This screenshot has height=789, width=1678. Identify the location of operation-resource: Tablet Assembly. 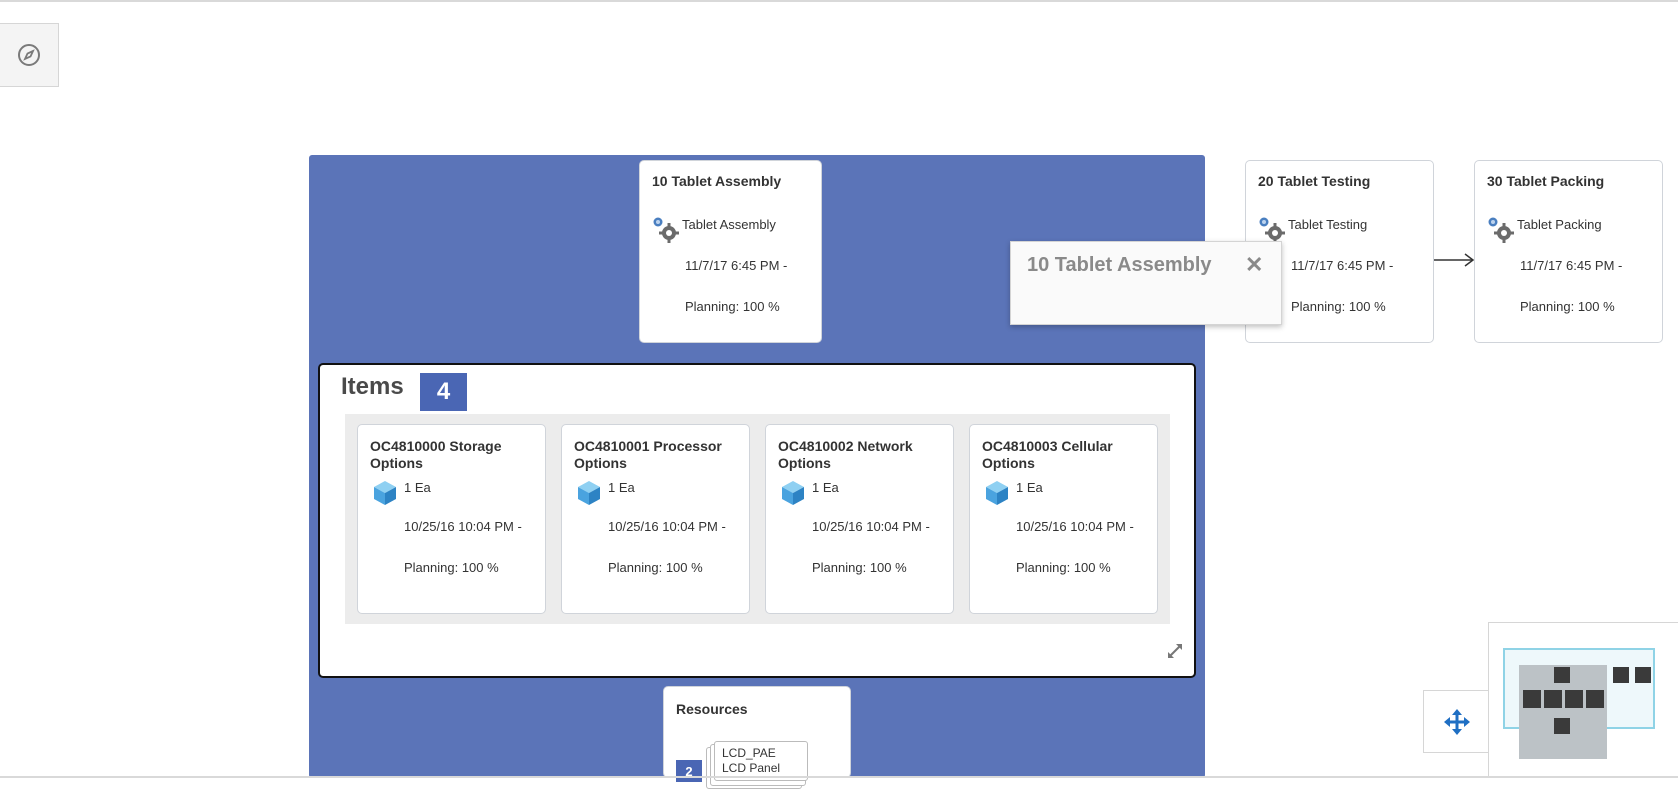
(729, 224).